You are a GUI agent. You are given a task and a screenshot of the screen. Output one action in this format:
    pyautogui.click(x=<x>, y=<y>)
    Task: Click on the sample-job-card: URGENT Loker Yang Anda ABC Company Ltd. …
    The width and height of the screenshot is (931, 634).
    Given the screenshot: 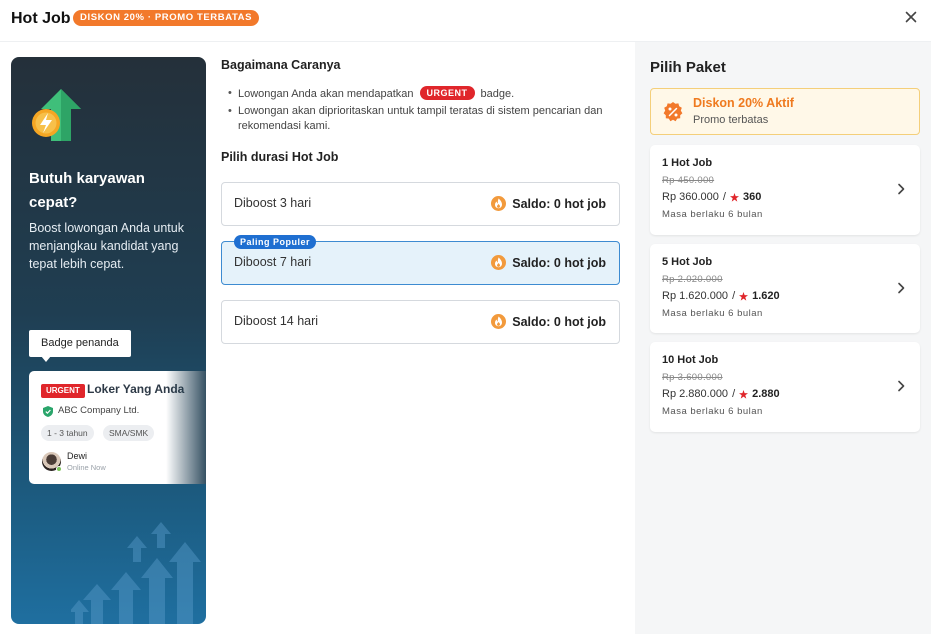 What is the action you would take?
    pyautogui.click(x=117, y=427)
    